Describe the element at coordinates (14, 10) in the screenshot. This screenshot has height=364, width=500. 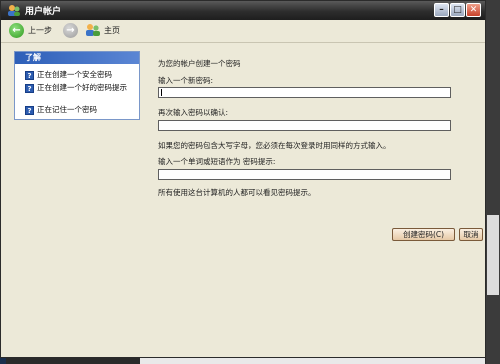
I see `user-accounts-icon` at that location.